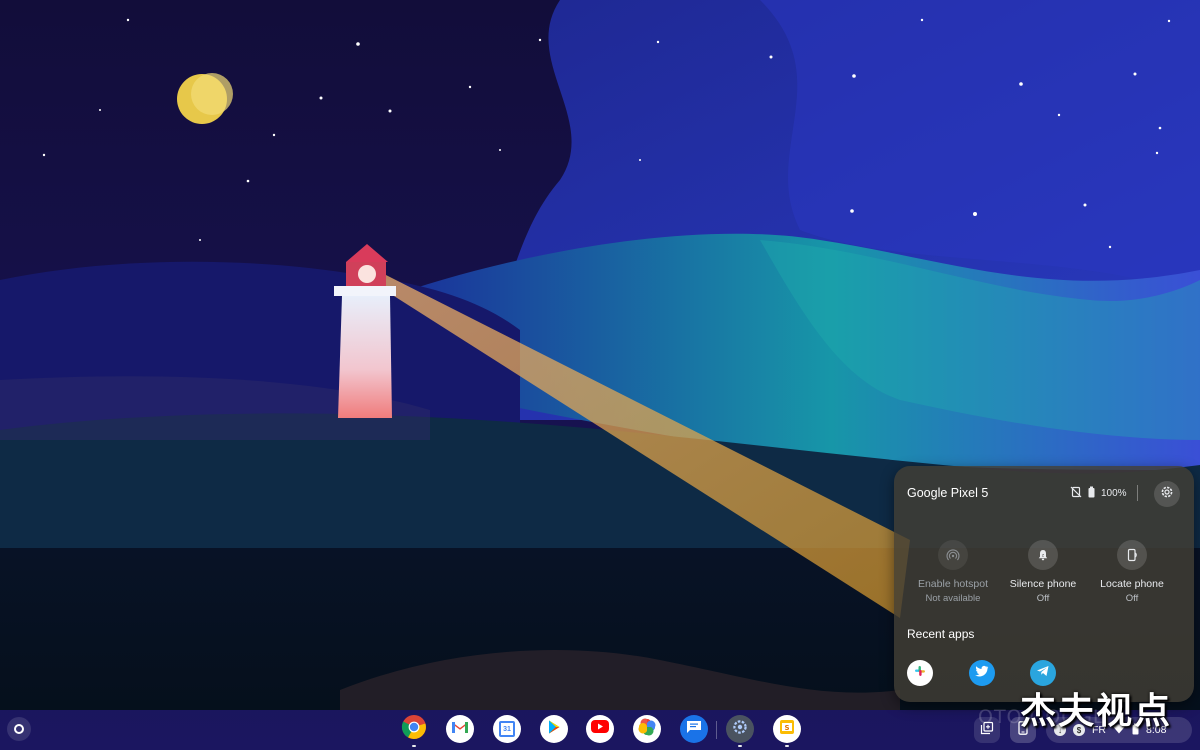 Image resolution: width=1200 pixels, height=750 pixels. I want to click on shelf-app-slides: S, so click(787, 729).